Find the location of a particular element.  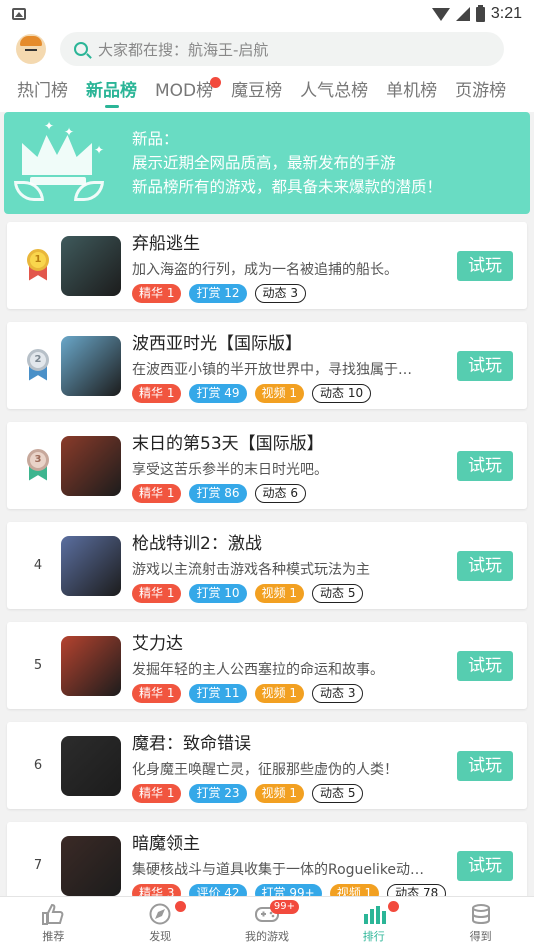

game-info: 末日的第53天【国际版】 享受这苦乐参半的末日时光吧。 精华 1 打赏 86 动态 6 is located at coordinates (289, 466).